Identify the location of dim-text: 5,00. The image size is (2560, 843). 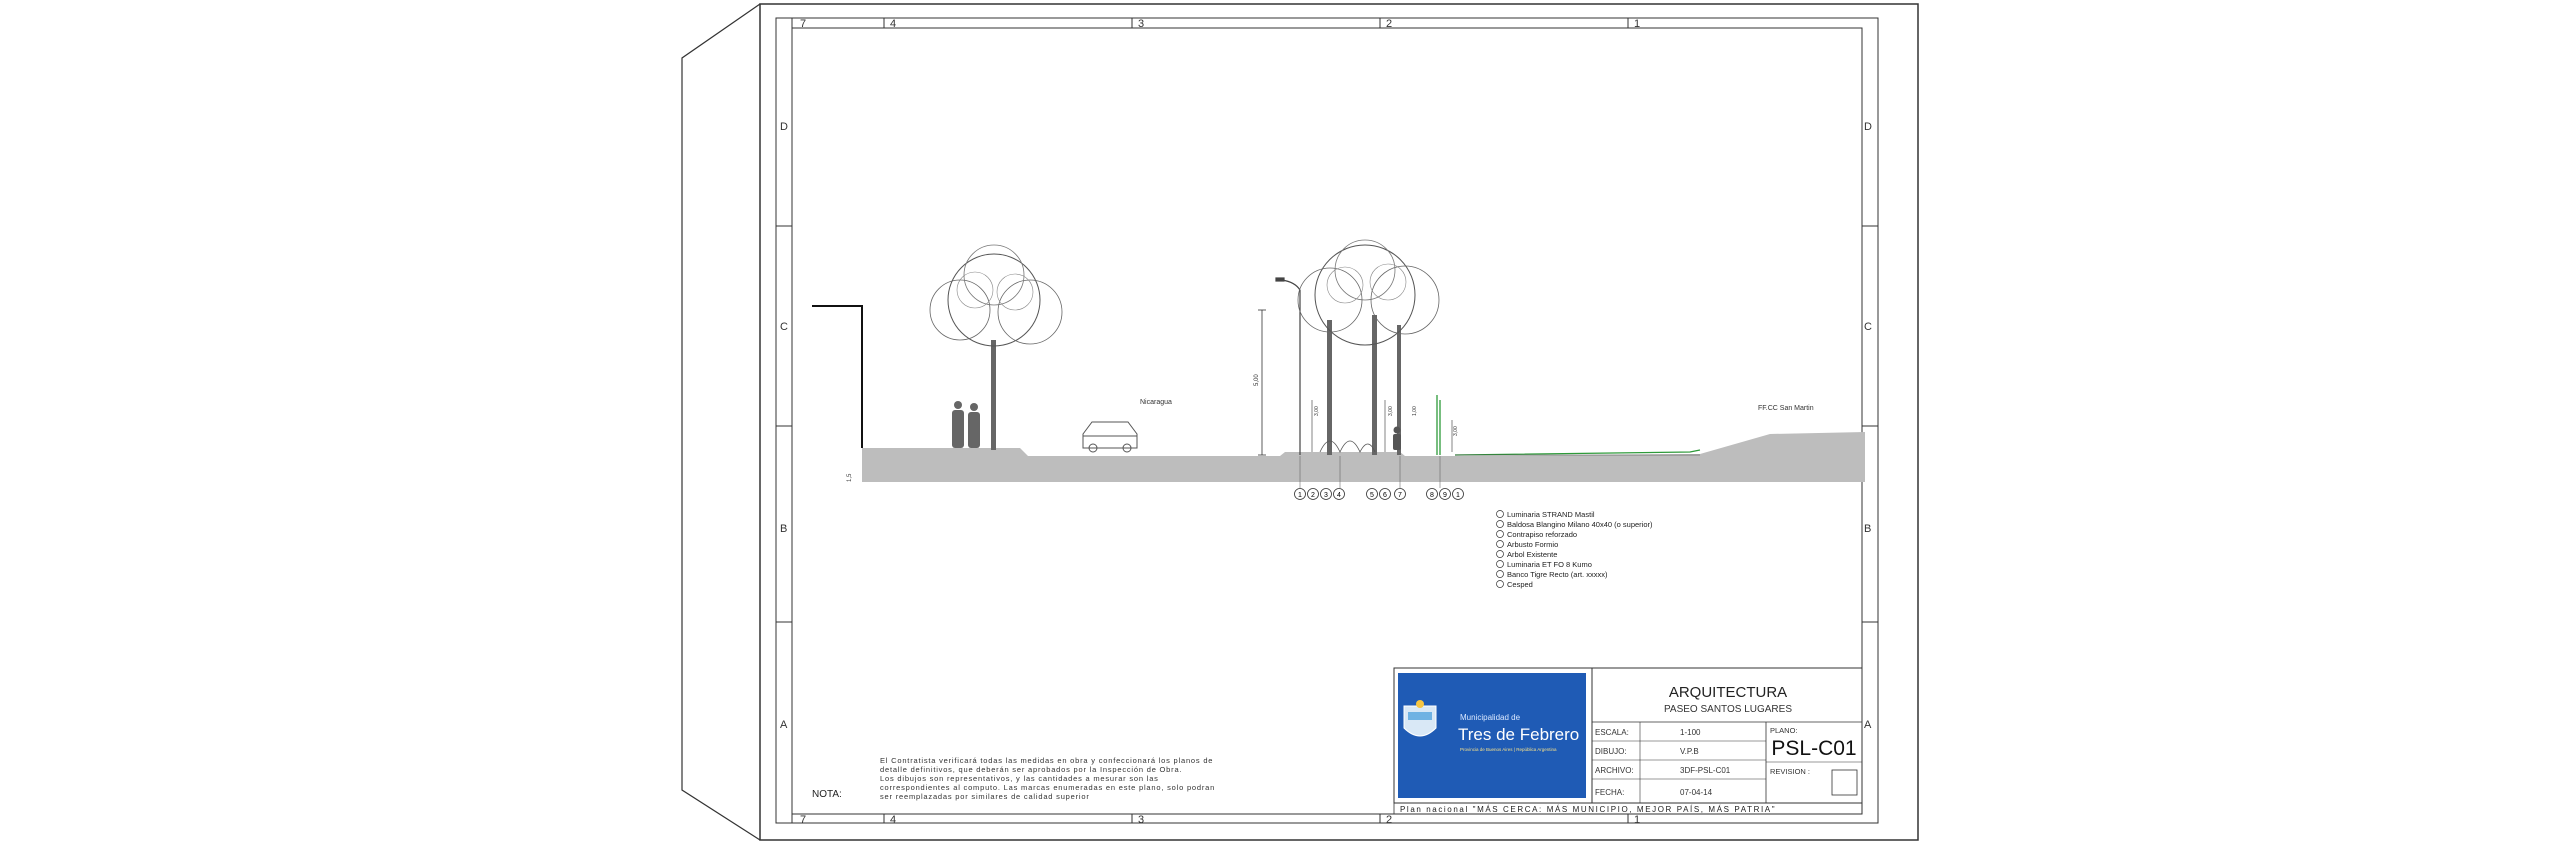
(1257, 380).